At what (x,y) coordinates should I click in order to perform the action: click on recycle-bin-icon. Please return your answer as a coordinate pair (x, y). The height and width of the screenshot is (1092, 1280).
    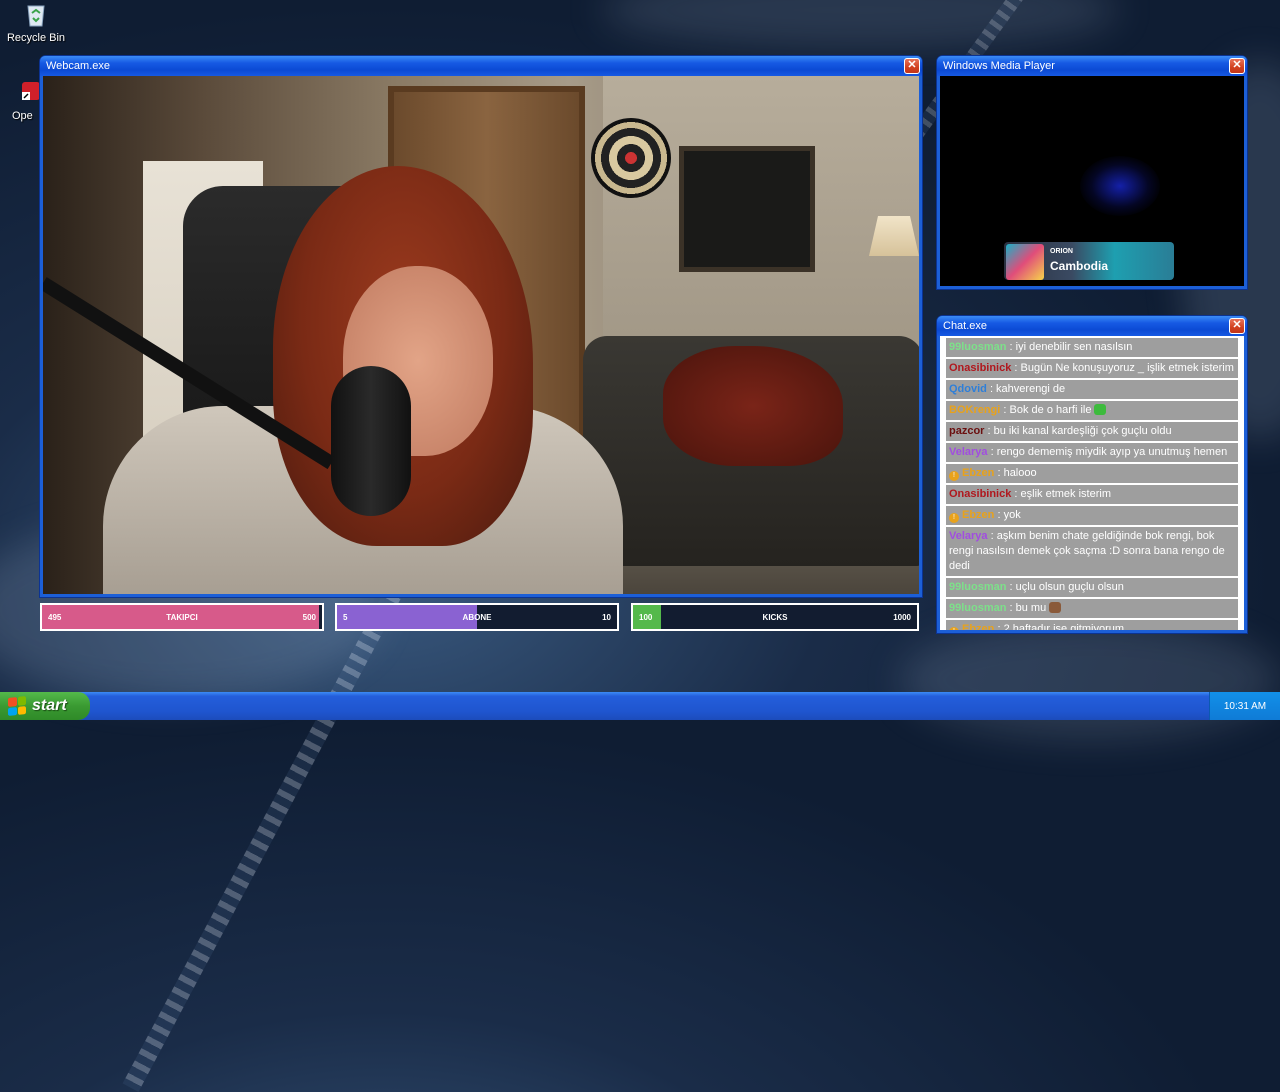
    Looking at the image, I should click on (36, 15).